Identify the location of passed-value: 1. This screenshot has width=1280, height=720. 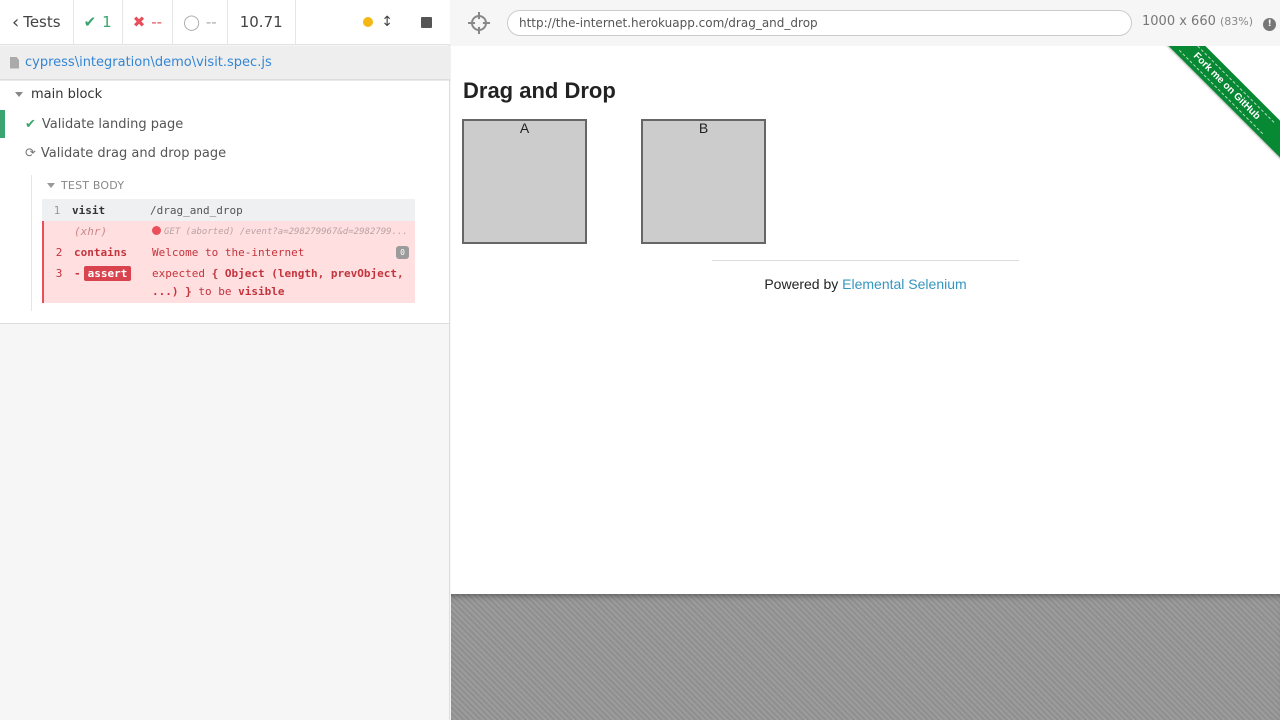
(107, 22).